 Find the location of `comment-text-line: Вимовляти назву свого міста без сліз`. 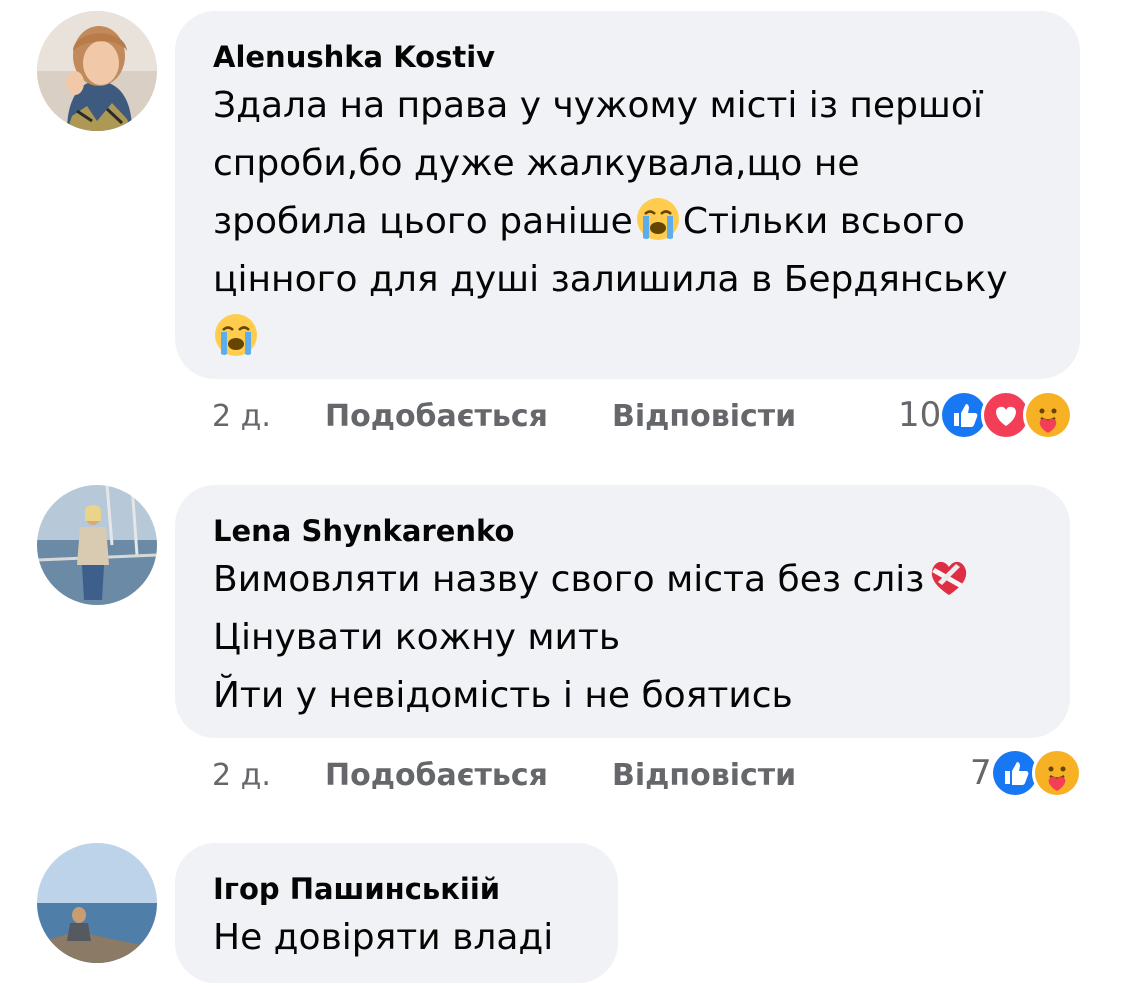

comment-text-line: Вимовляти назву свого міста без сліз is located at coordinates (622, 580).